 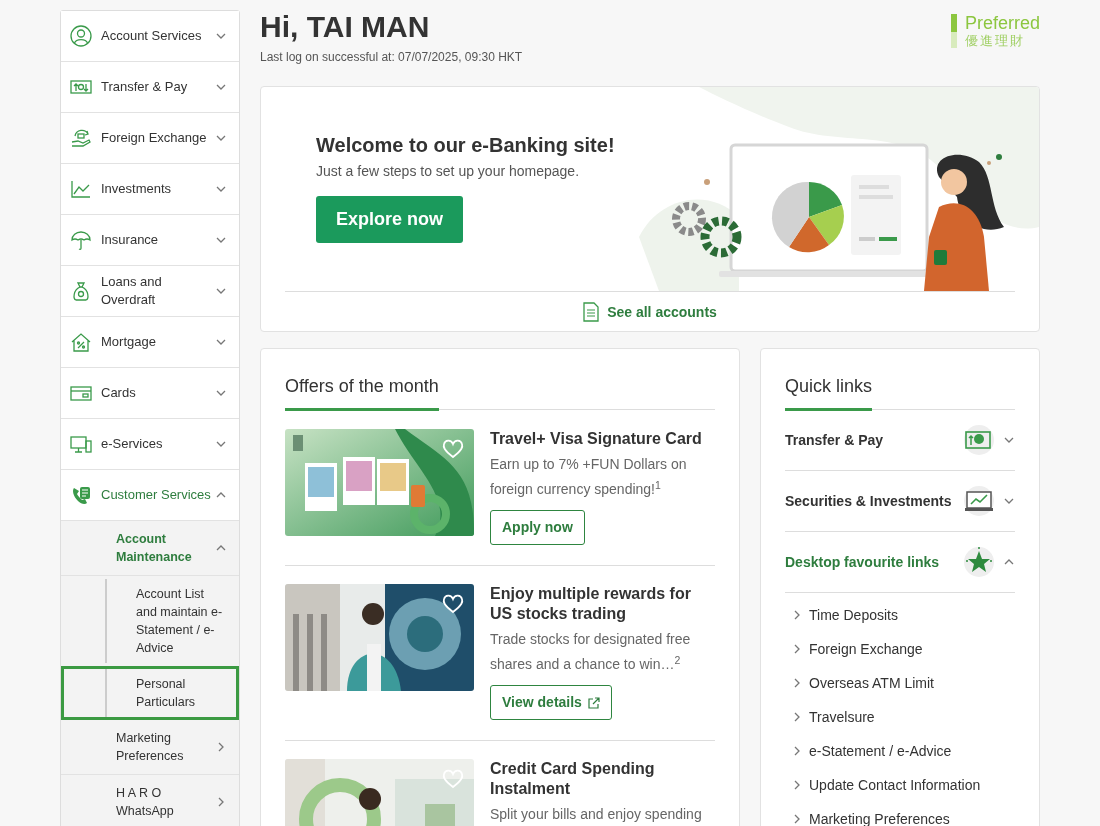 What do you see at coordinates (593, 702) in the screenshot?
I see `external-link-icon` at bounding box center [593, 702].